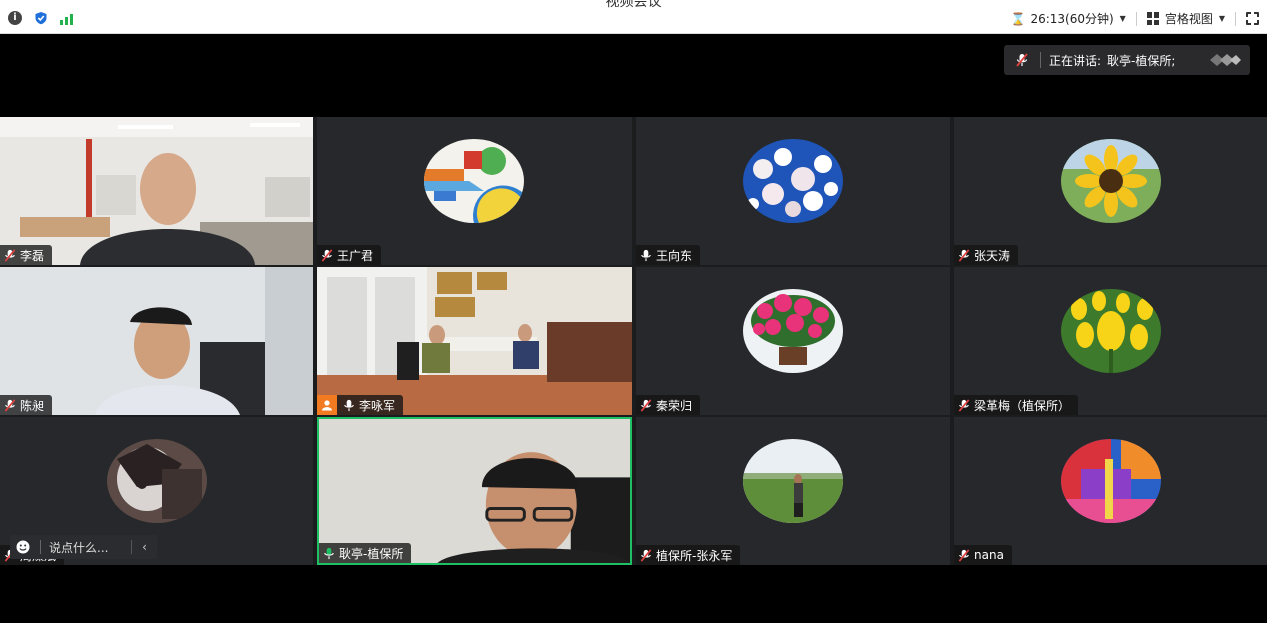  I want to click on participant-name-tag: nana, so click(983, 555).